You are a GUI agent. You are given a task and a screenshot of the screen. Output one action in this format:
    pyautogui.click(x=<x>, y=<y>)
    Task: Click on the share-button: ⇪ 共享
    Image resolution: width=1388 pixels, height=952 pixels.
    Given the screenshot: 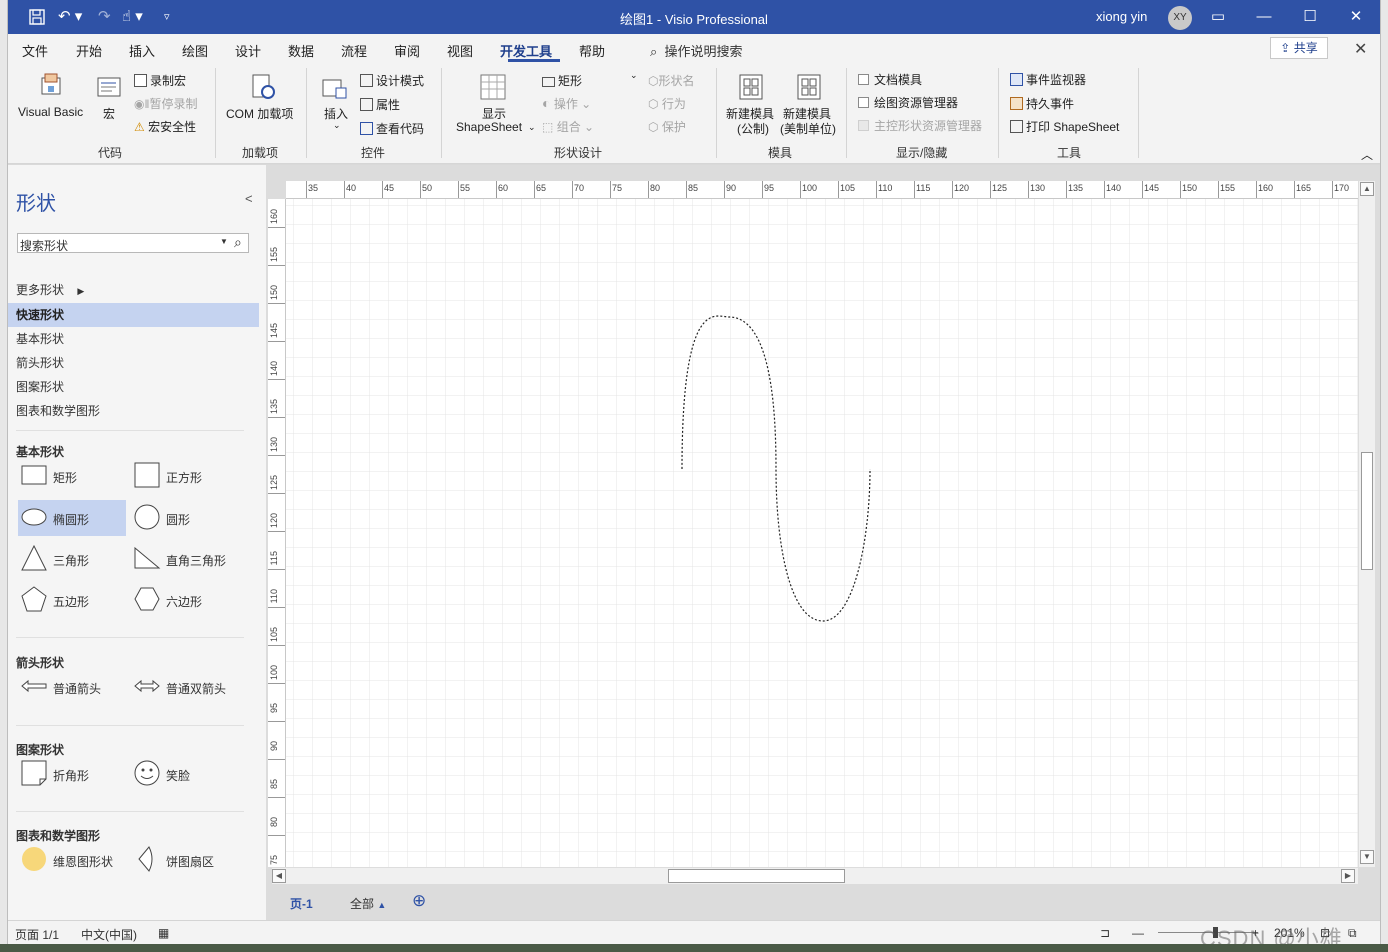 What is the action you would take?
    pyautogui.click(x=1299, y=48)
    